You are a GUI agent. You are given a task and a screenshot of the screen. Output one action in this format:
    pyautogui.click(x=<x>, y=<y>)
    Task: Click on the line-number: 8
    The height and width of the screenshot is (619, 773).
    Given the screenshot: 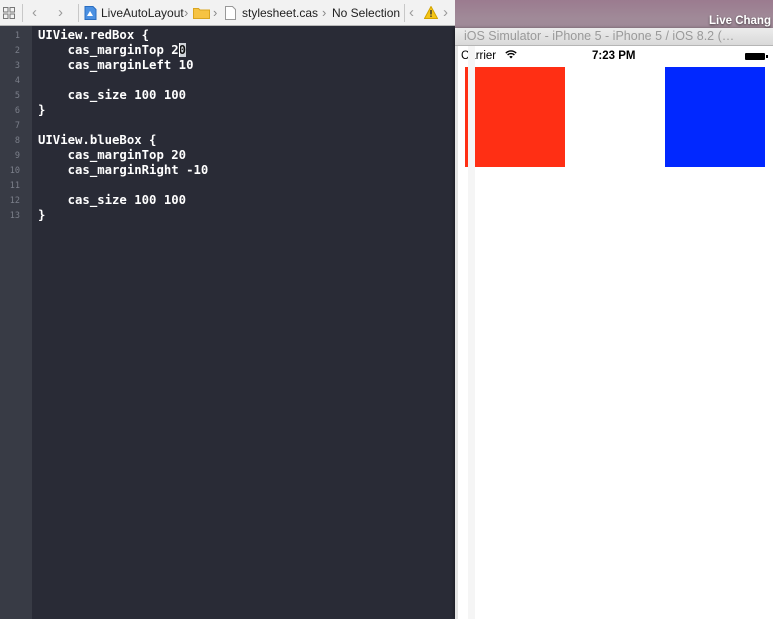 What is the action you would take?
    pyautogui.click(x=17, y=141)
    